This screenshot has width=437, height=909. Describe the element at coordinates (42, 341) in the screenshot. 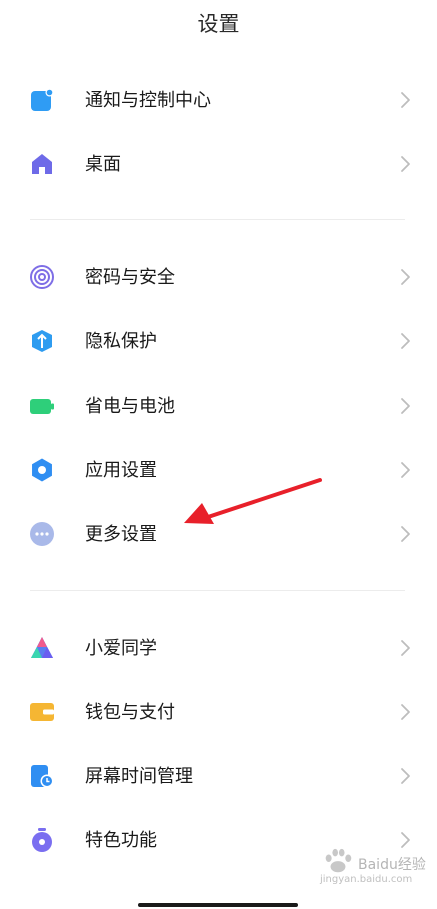

I see `privacy-shield-icon` at that location.